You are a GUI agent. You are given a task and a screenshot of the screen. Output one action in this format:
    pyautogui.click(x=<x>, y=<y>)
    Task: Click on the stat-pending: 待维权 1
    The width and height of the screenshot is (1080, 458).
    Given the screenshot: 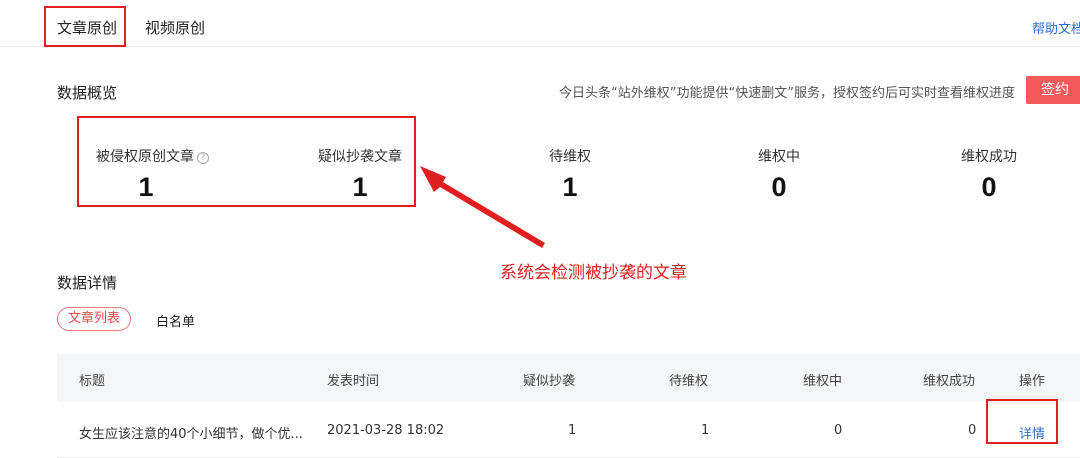 What is the action you would take?
    pyautogui.click(x=570, y=174)
    